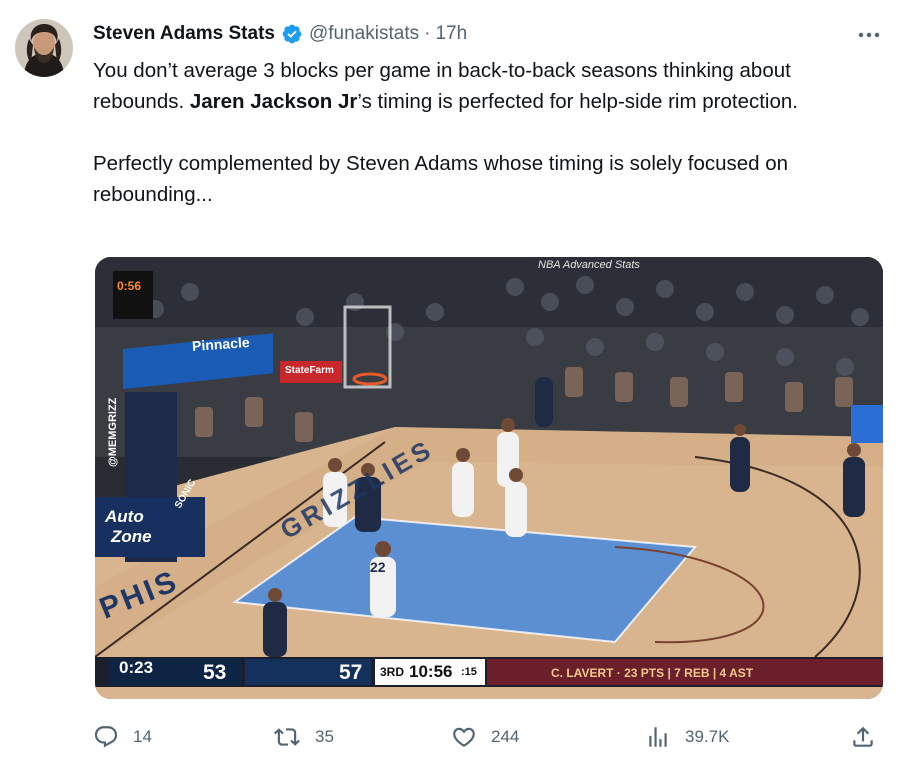  What do you see at coordinates (124, 516) in the screenshot?
I see `sign-autozone-line1: Auto` at bounding box center [124, 516].